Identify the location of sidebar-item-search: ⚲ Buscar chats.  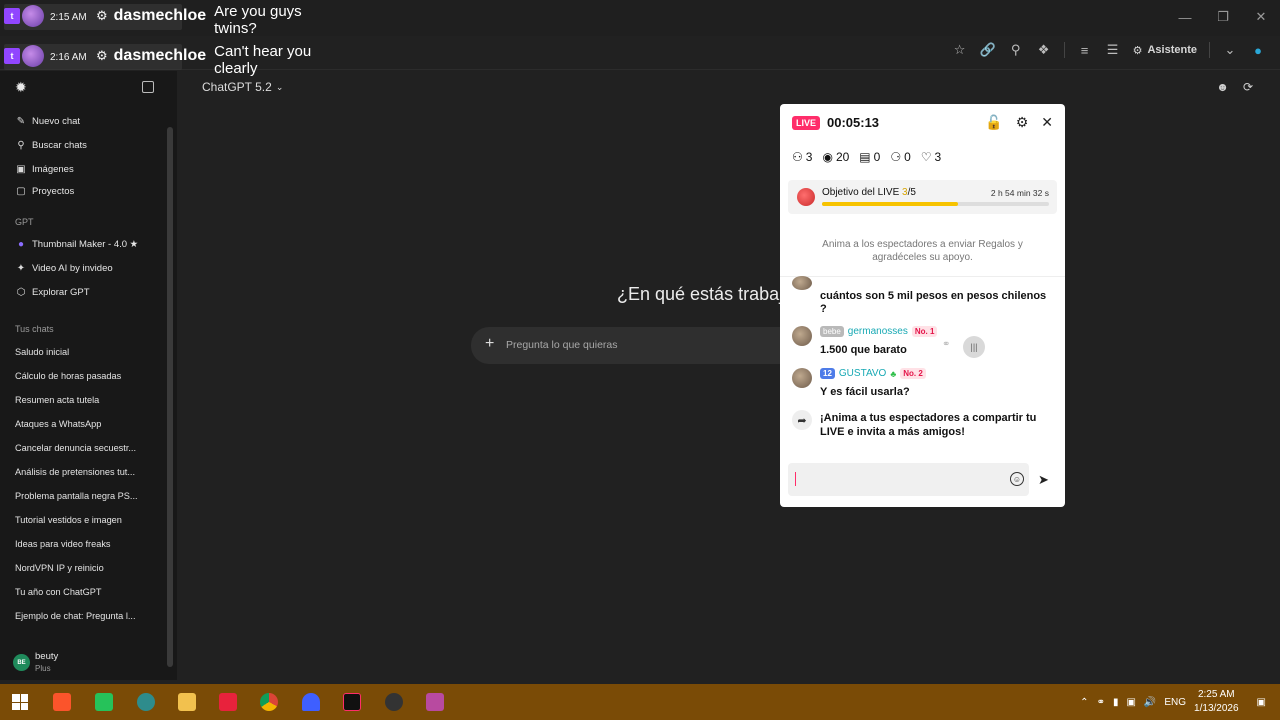
(51, 145).